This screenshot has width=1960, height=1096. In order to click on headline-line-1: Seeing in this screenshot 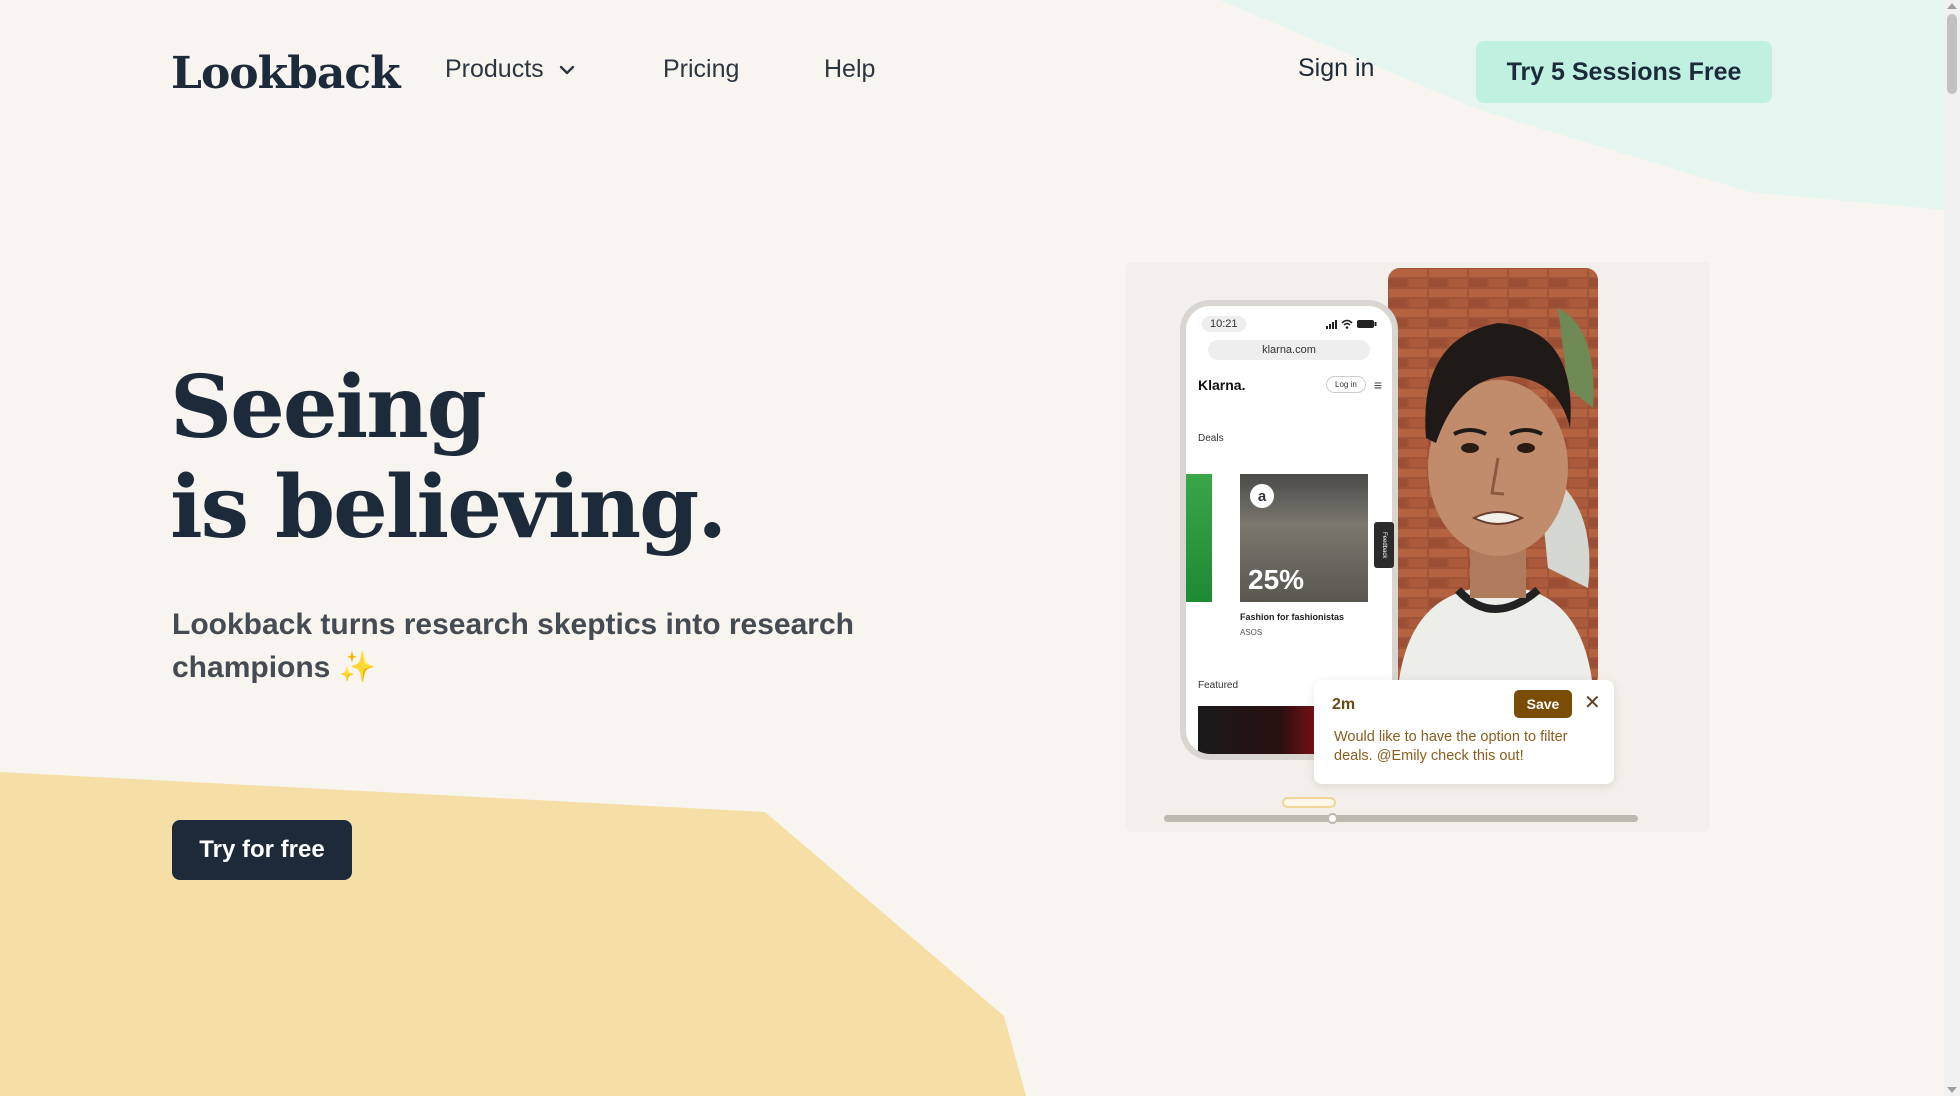, I will do `click(328, 407)`.